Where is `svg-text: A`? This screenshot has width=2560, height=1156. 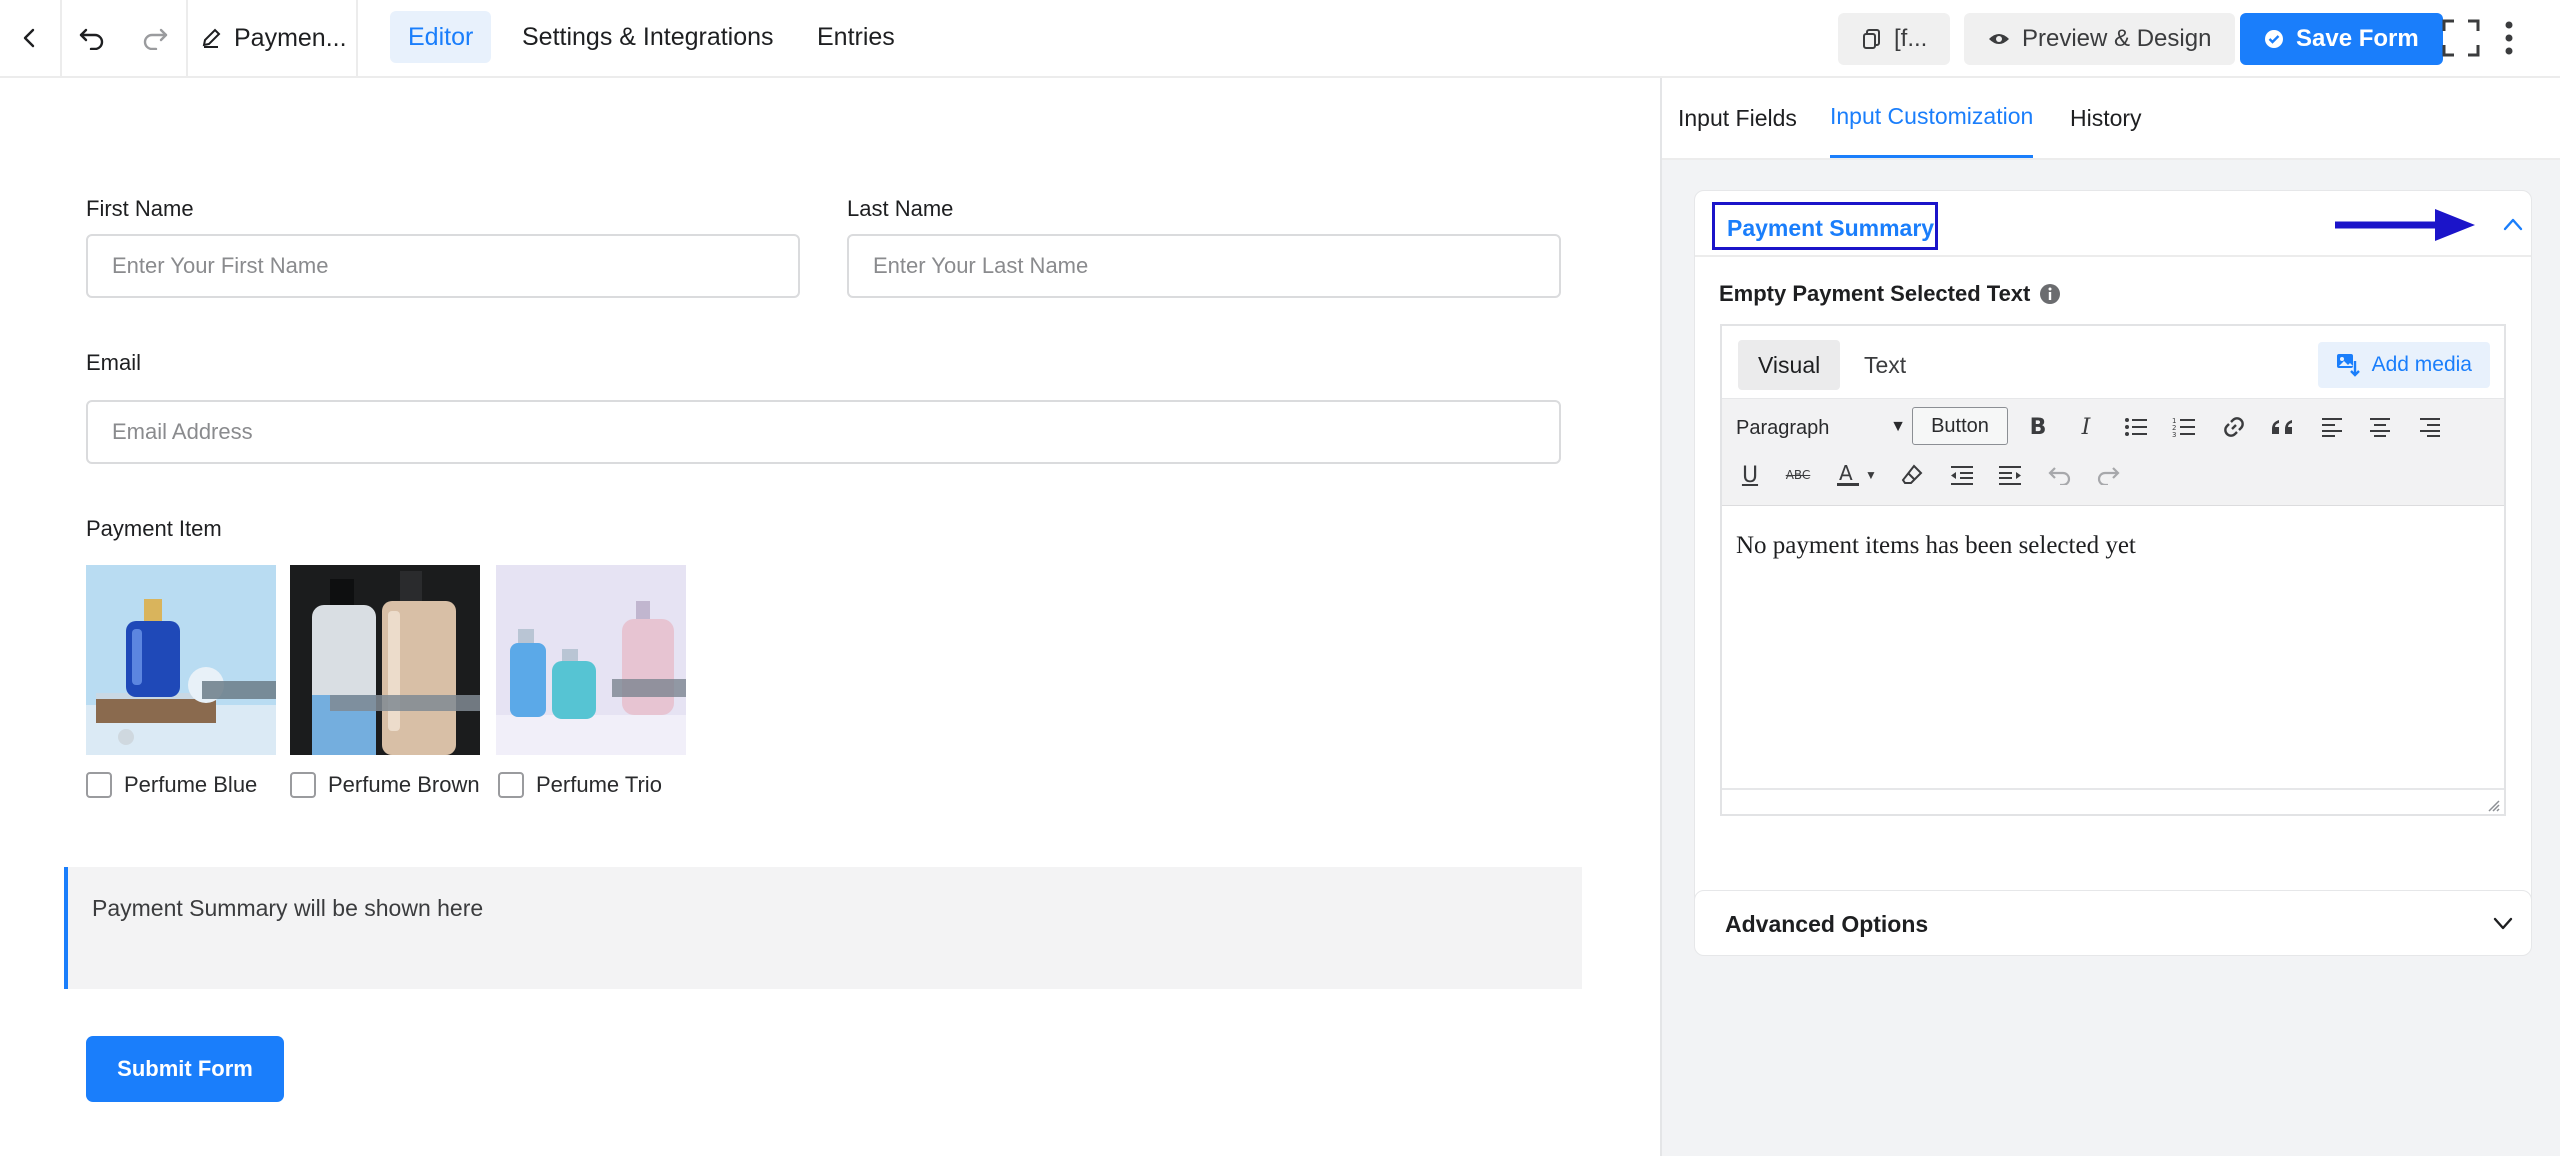 svg-text: A is located at coordinates (1846, 473).